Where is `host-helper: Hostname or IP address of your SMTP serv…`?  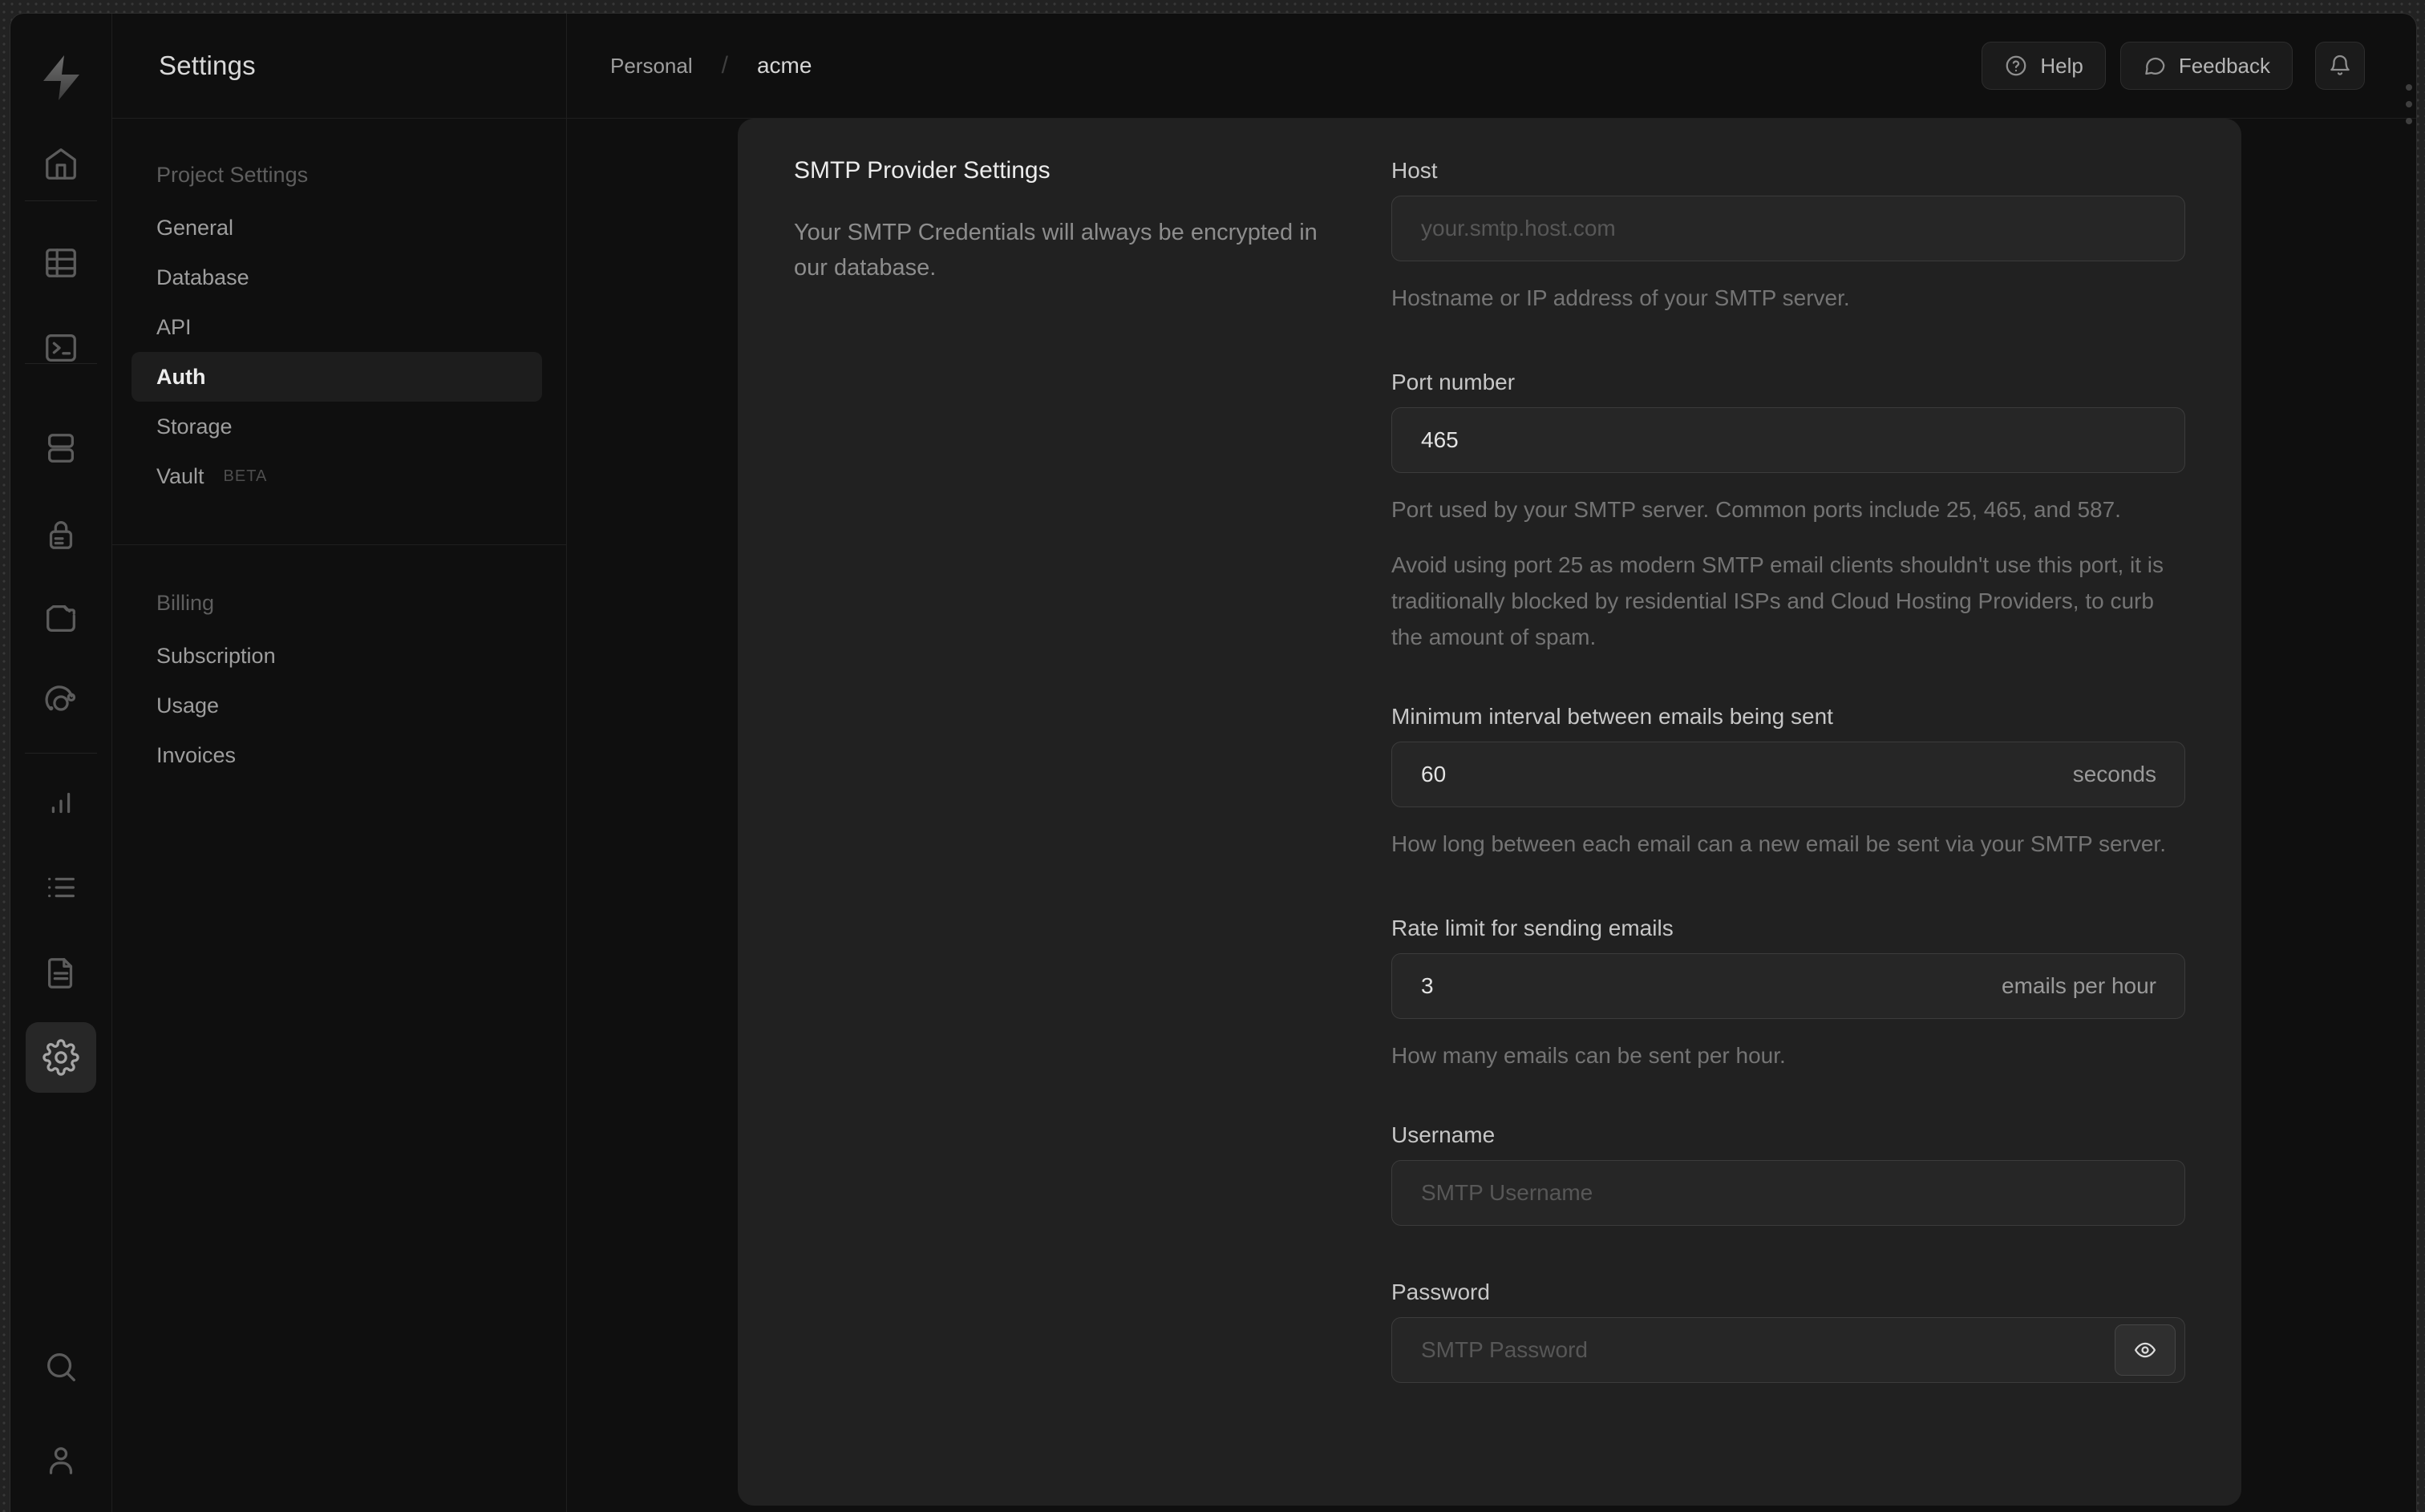
host-helper: Hostname or IP address of your SMTP serv… is located at coordinates (1620, 297).